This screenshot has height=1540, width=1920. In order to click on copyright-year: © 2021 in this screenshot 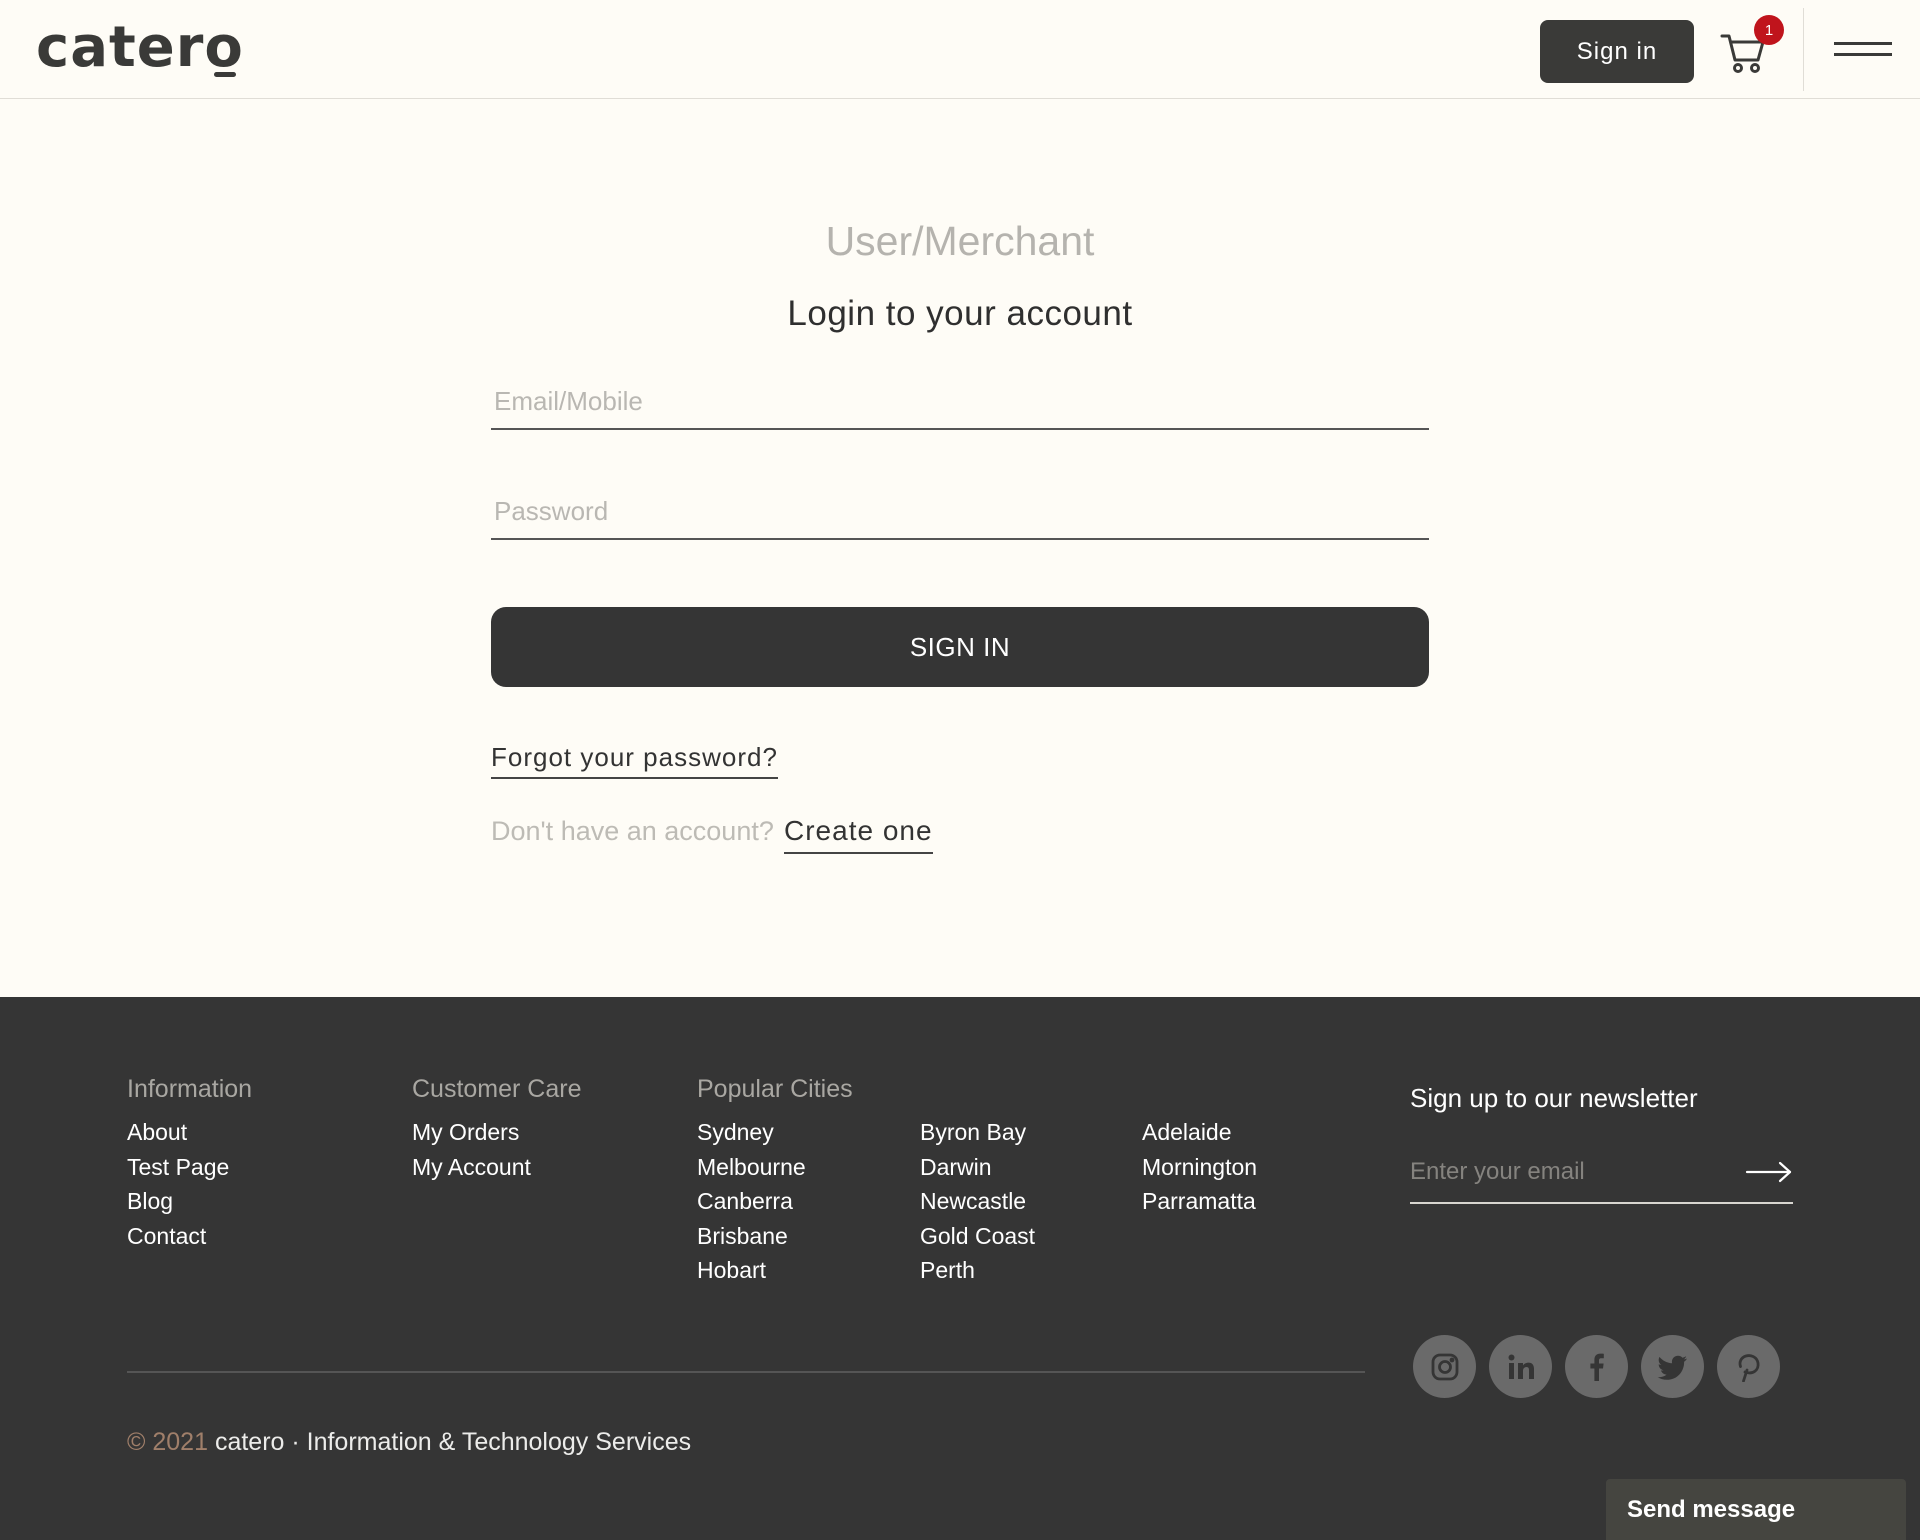, I will do `click(167, 1442)`.